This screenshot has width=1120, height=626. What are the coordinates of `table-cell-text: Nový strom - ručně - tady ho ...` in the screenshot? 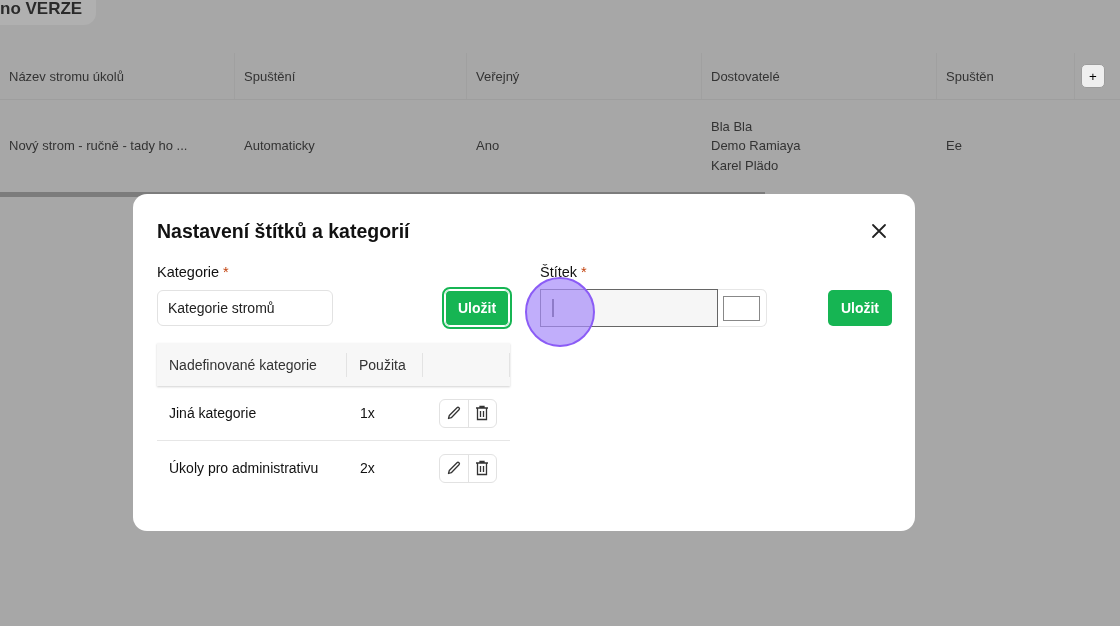 It's located at (99, 146).